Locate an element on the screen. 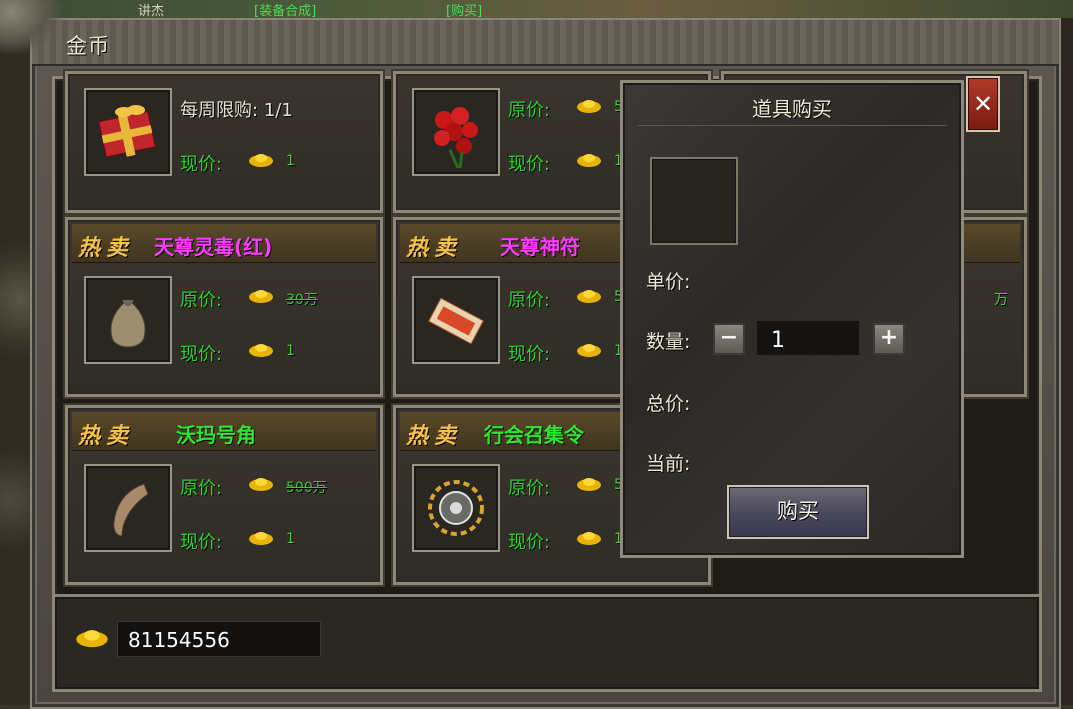 Image resolution: width=1073 pixels, height=709 pixels. unit-price-label: 单价: is located at coordinates (668, 282).